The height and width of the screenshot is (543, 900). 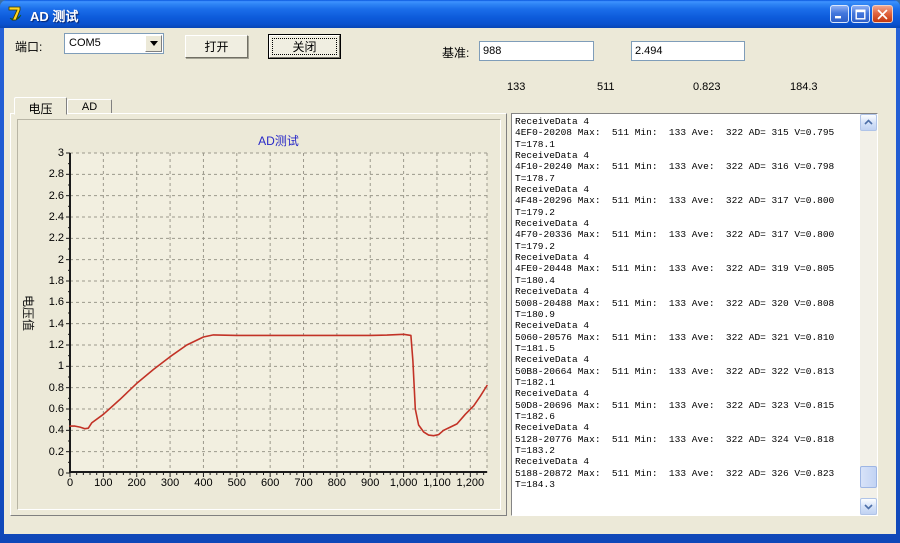 What do you see at coordinates (56, 451) in the screenshot?
I see `y-tick-label: 0.2` at bounding box center [56, 451].